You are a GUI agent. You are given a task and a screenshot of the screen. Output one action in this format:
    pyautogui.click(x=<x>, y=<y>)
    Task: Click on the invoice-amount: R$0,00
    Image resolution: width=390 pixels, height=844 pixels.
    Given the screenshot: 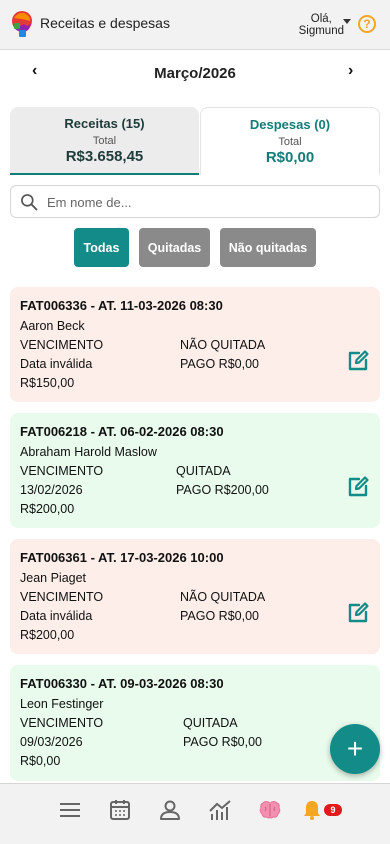 What is the action you would take?
    pyautogui.click(x=40, y=761)
    